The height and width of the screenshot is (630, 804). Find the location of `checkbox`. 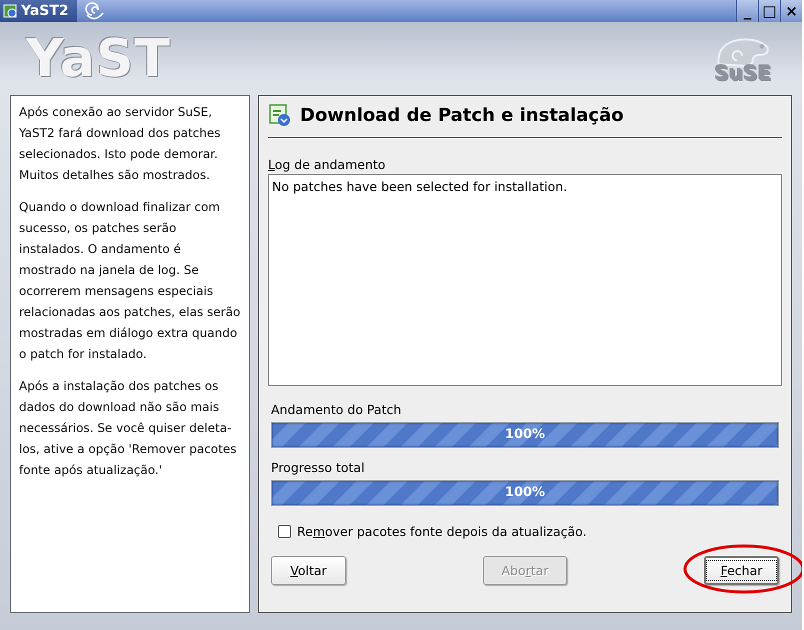

checkbox is located at coordinates (284, 531).